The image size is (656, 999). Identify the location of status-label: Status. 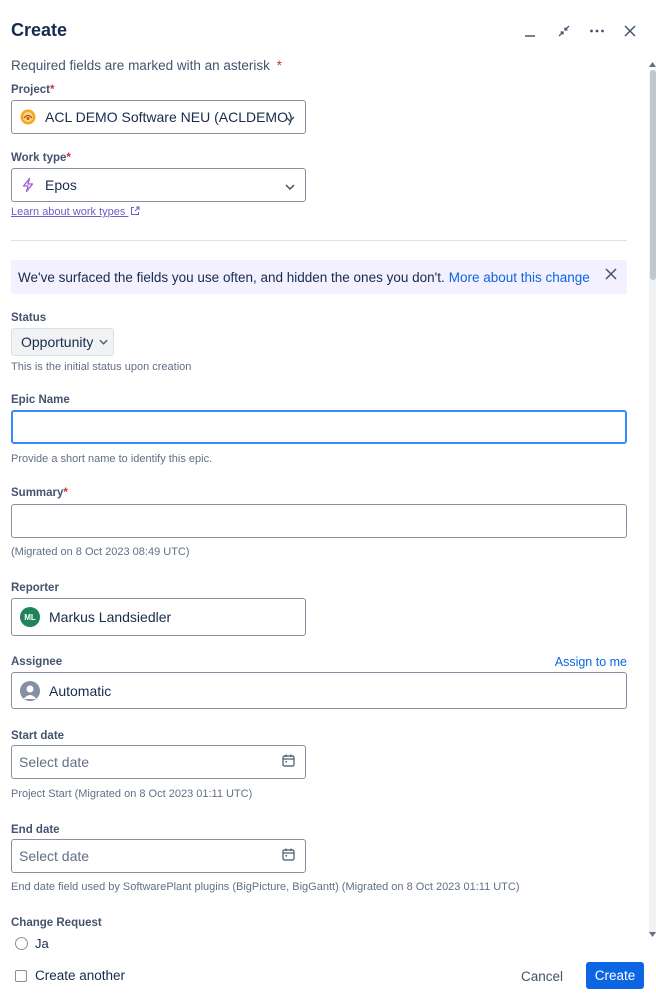
(29, 318).